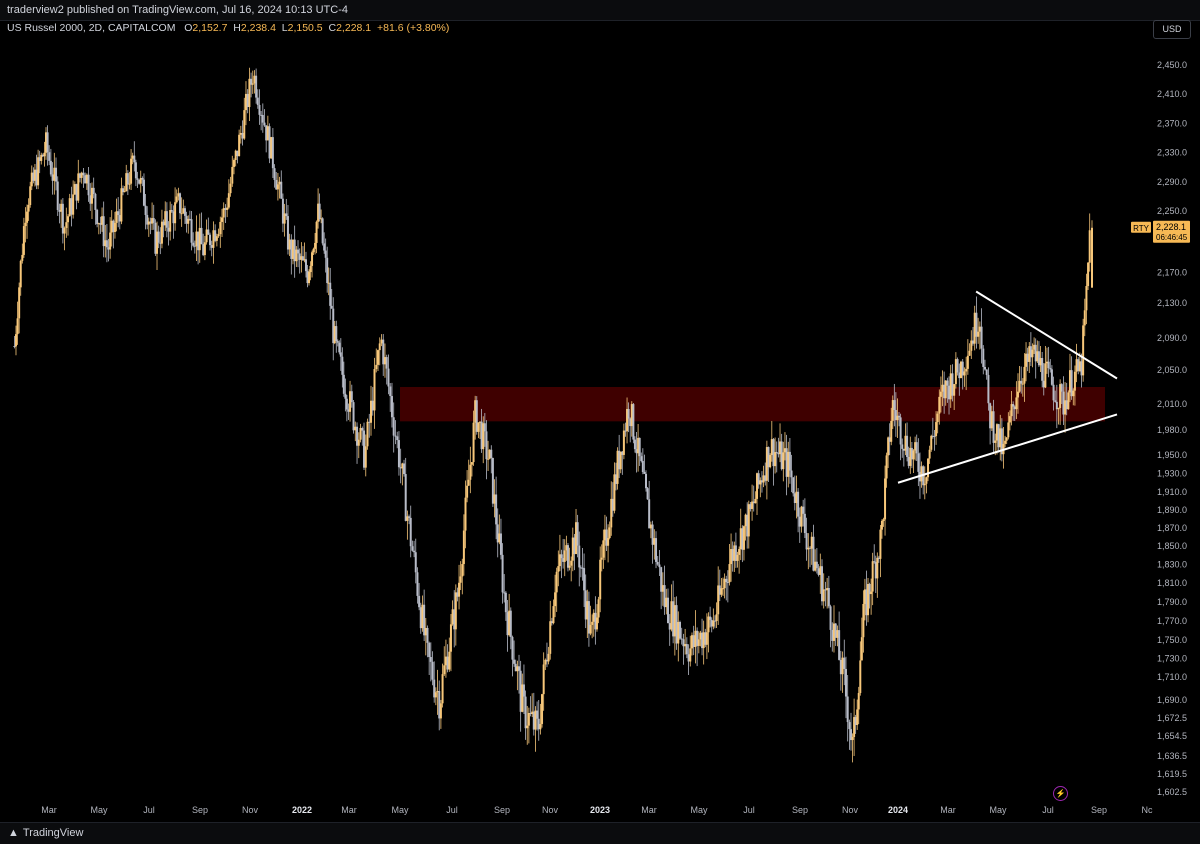 The image size is (1200, 844). Describe the element at coordinates (752, 404) in the screenshot. I see `resistance-support-zone` at that location.